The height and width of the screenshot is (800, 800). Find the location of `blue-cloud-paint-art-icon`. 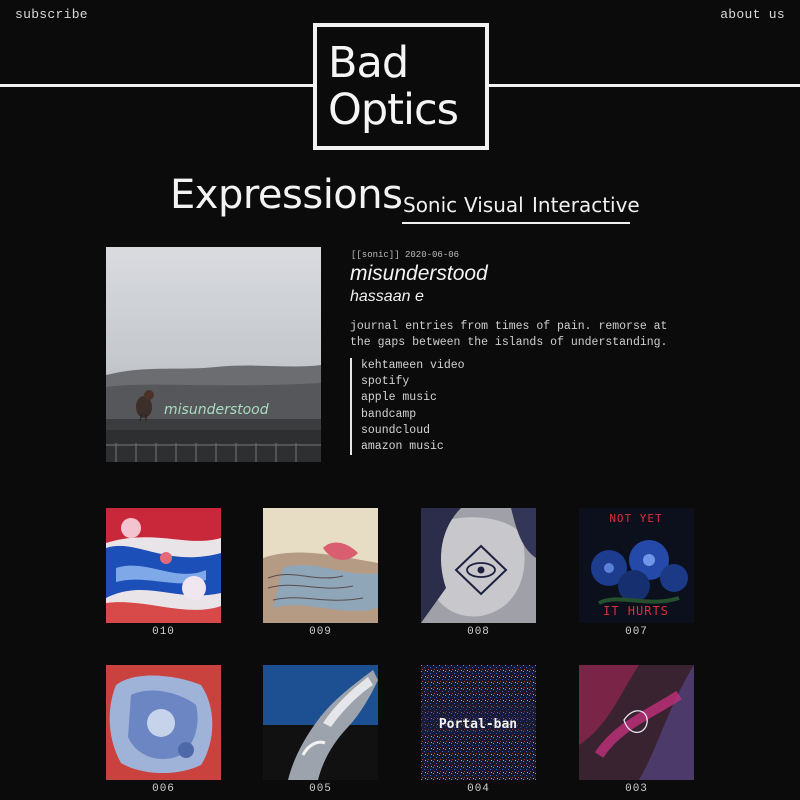

blue-cloud-paint-art-icon is located at coordinates (163, 722).